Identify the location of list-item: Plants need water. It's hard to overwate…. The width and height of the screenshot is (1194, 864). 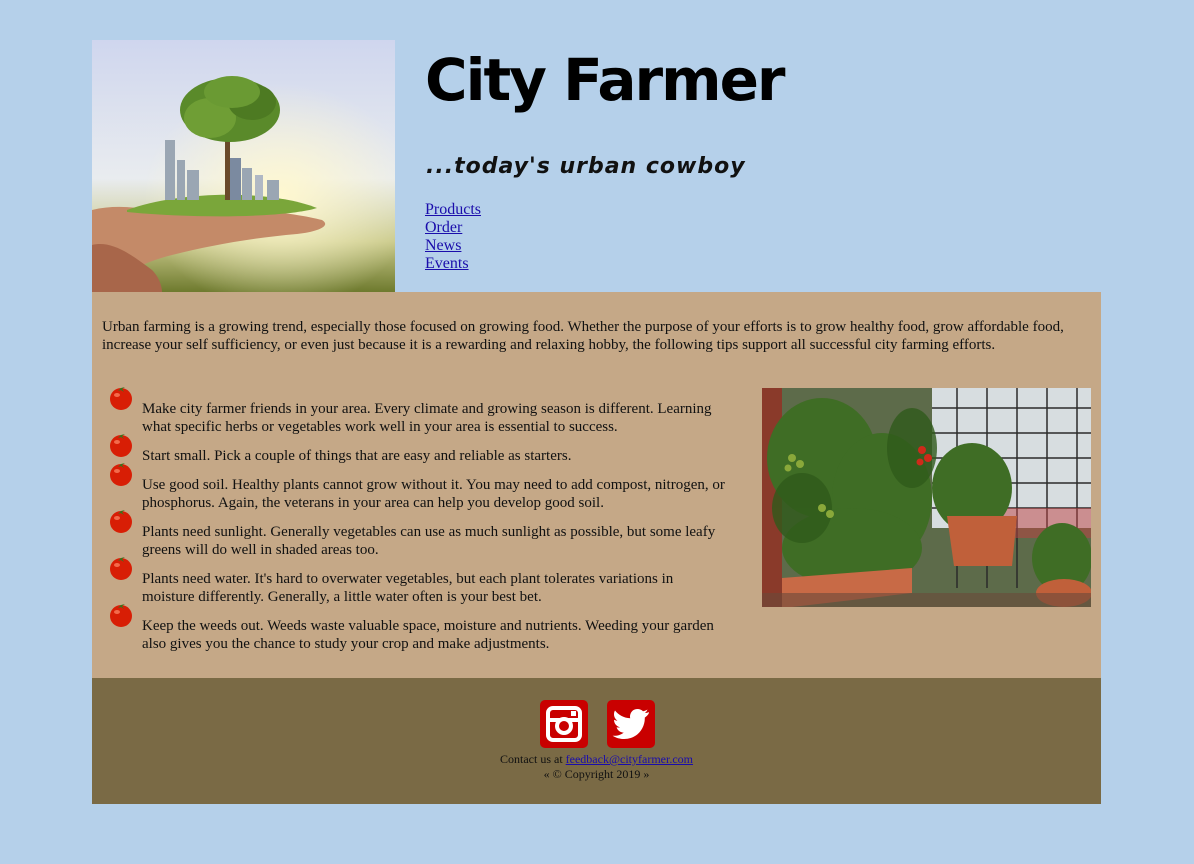
(418, 581).